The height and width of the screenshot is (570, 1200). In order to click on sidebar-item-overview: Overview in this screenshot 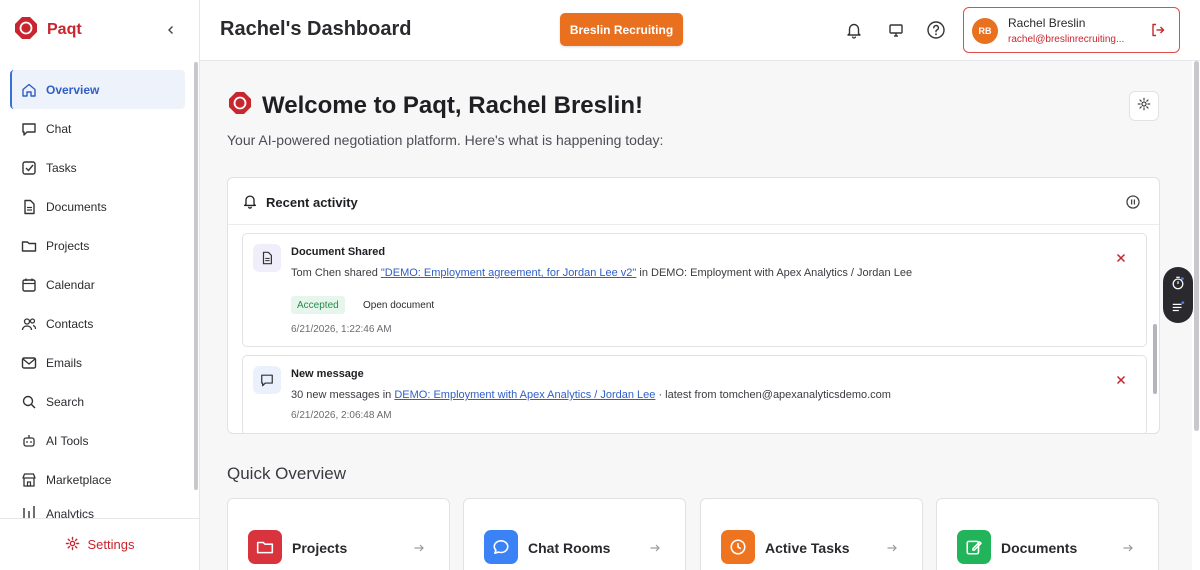, I will do `click(97, 89)`.